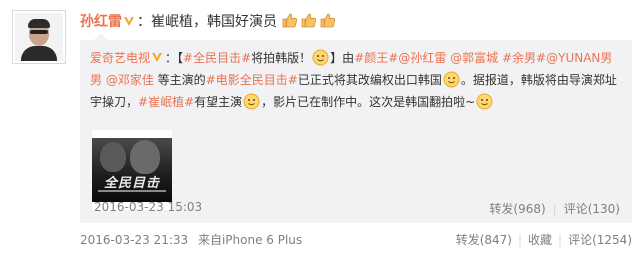 This screenshot has height=255, width=640. I want to click on post-actions: 转发(847) | 收藏 | 评论(1254), so click(544, 239).